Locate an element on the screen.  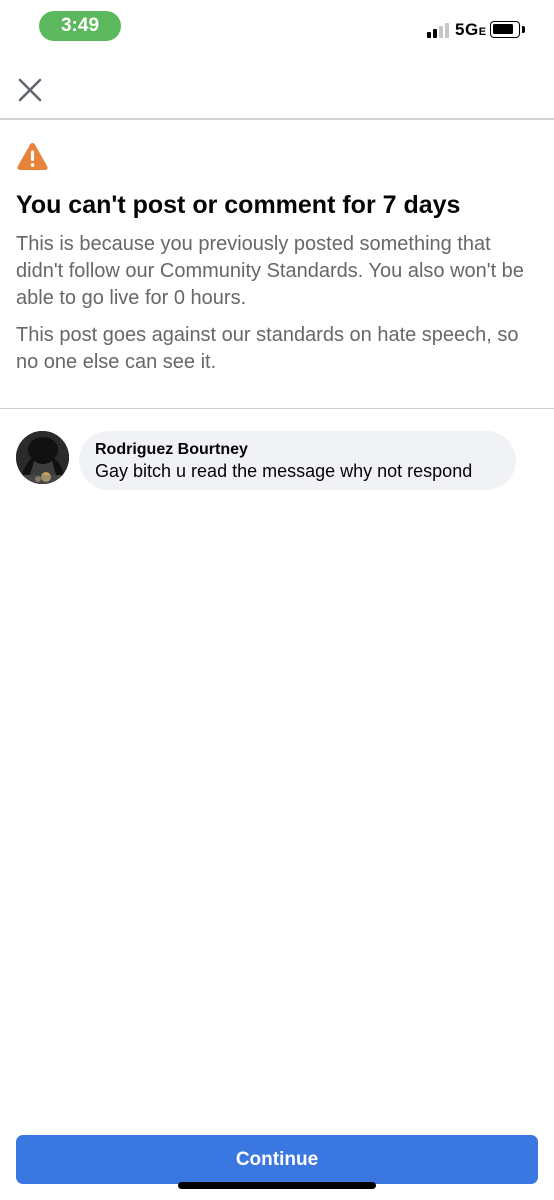
avatar-photo is located at coordinates (42, 457).